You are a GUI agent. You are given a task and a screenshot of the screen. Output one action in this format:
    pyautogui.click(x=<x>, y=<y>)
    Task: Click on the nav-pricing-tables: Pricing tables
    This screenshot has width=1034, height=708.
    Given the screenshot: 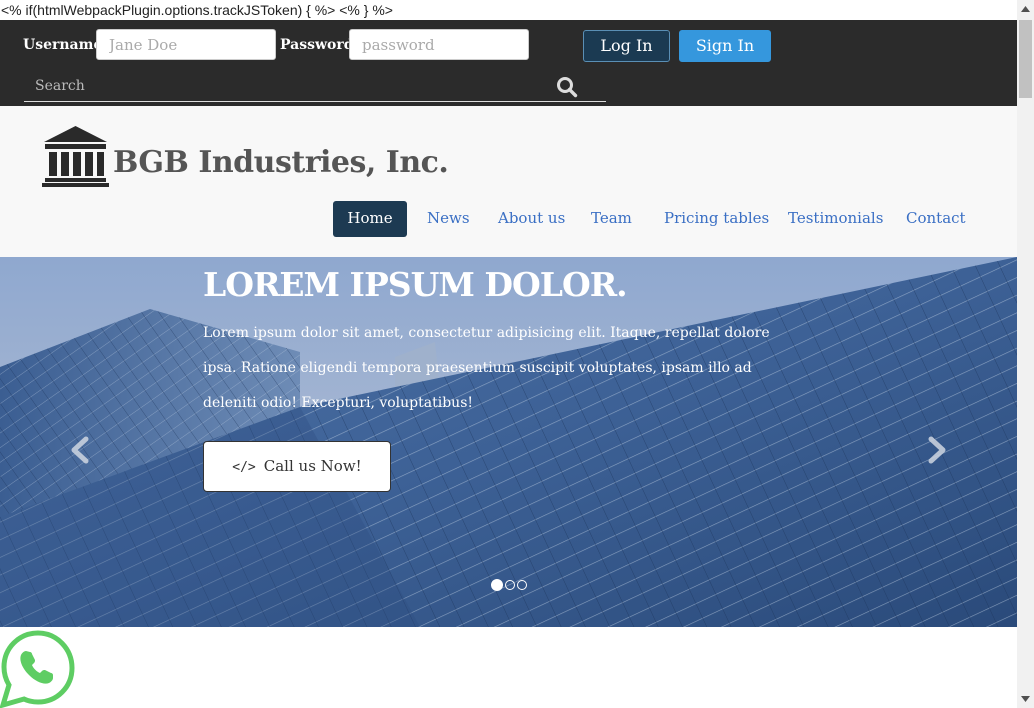 What is the action you would take?
    pyautogui.click(x=716, y=219)
    